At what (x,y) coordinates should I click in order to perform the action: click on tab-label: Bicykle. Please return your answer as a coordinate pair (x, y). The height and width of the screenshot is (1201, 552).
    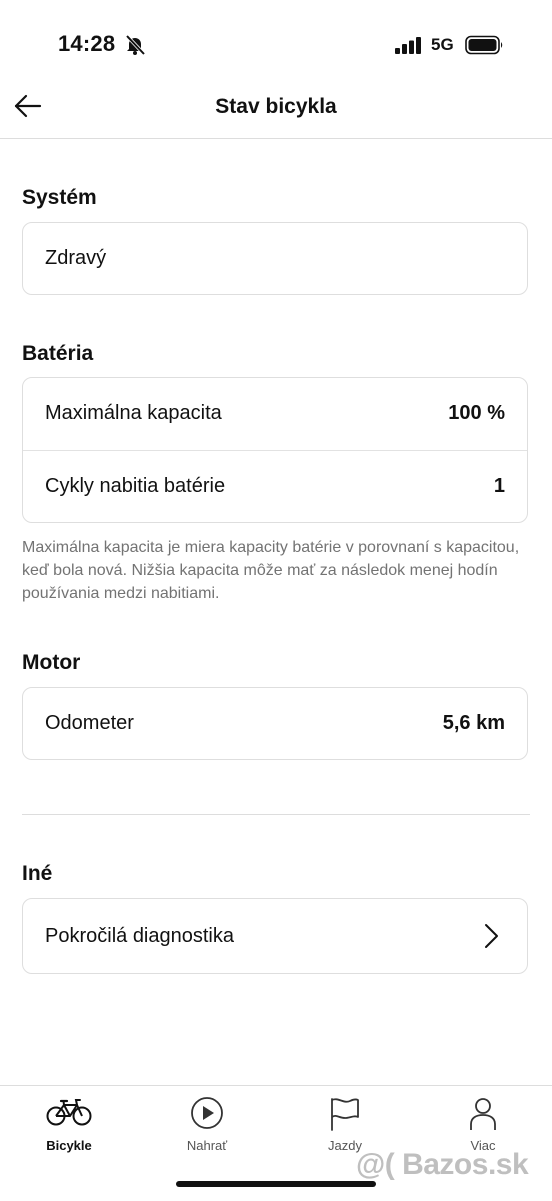
    Looking at the image, I should click on (69, 1145).